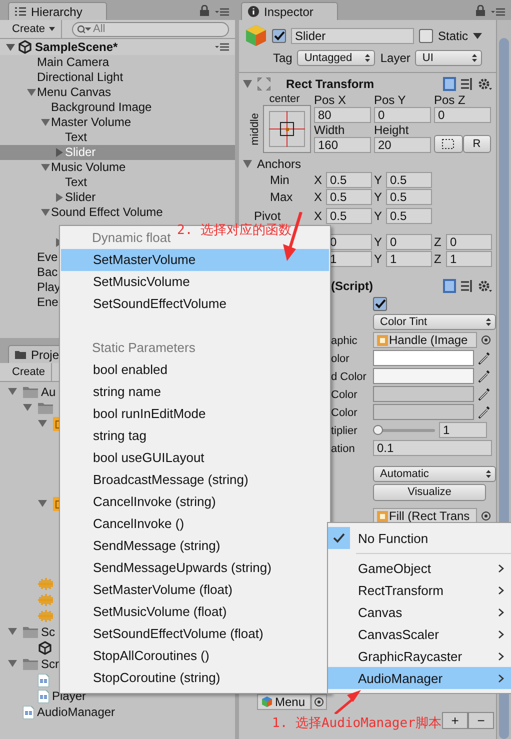 This screenshot has width=511, height=739. What do you see at coordinates (195, 436) in the screenshot?
I see `menu-item: string tag` at bounding box center [195, 436].